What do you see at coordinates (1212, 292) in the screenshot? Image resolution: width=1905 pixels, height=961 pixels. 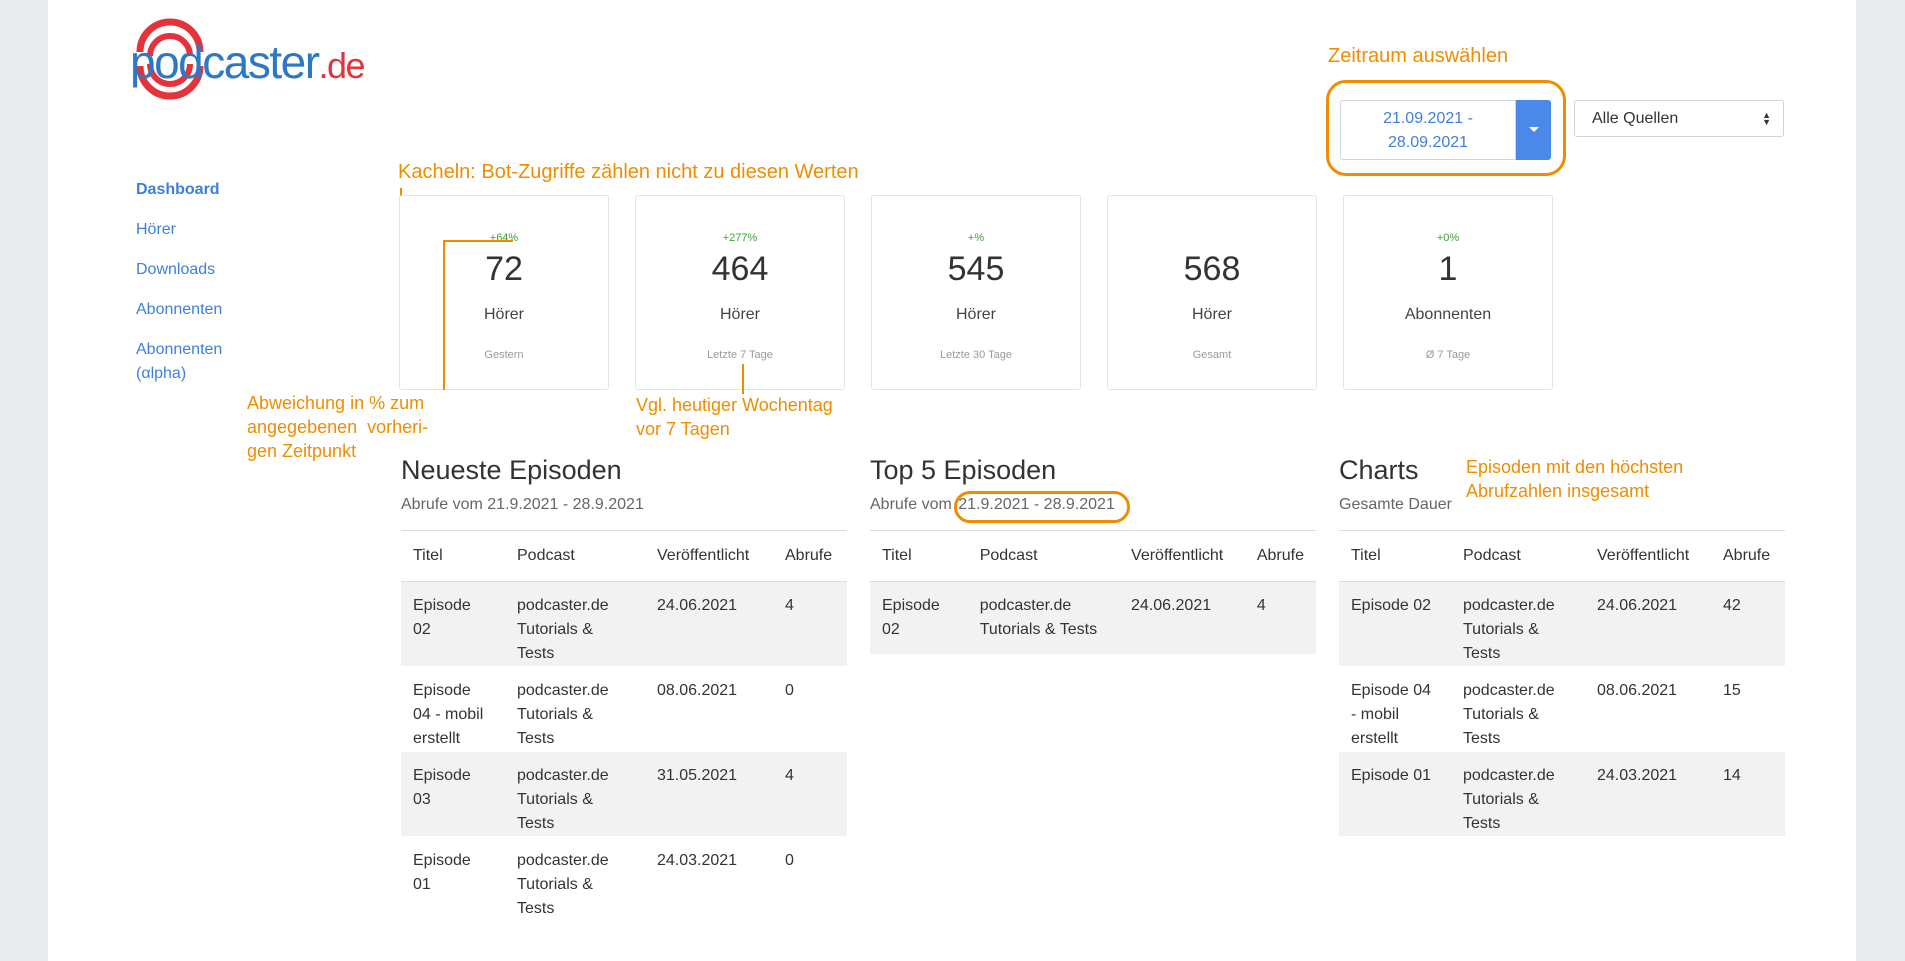 I see `stat-tile-gesamt: 568 Hörer Gesamt` at bounding box center [1212, 292].